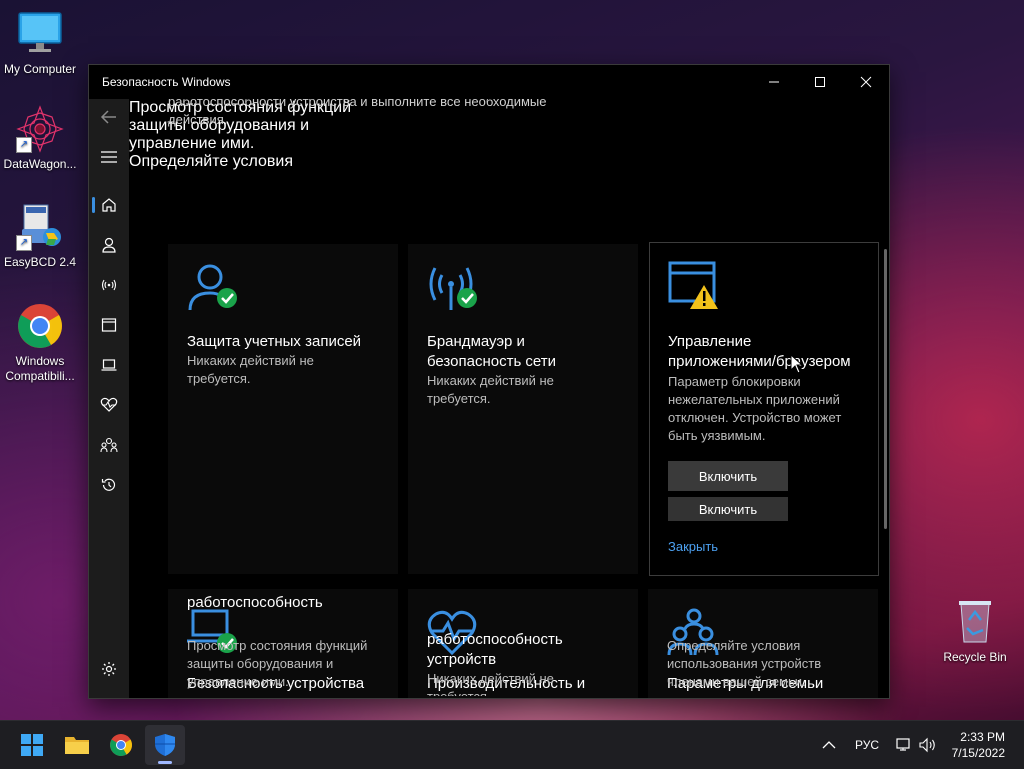 The image size is (1024, 769). I want to click on card-desc: членами вашей семьи., so click(736, 681).